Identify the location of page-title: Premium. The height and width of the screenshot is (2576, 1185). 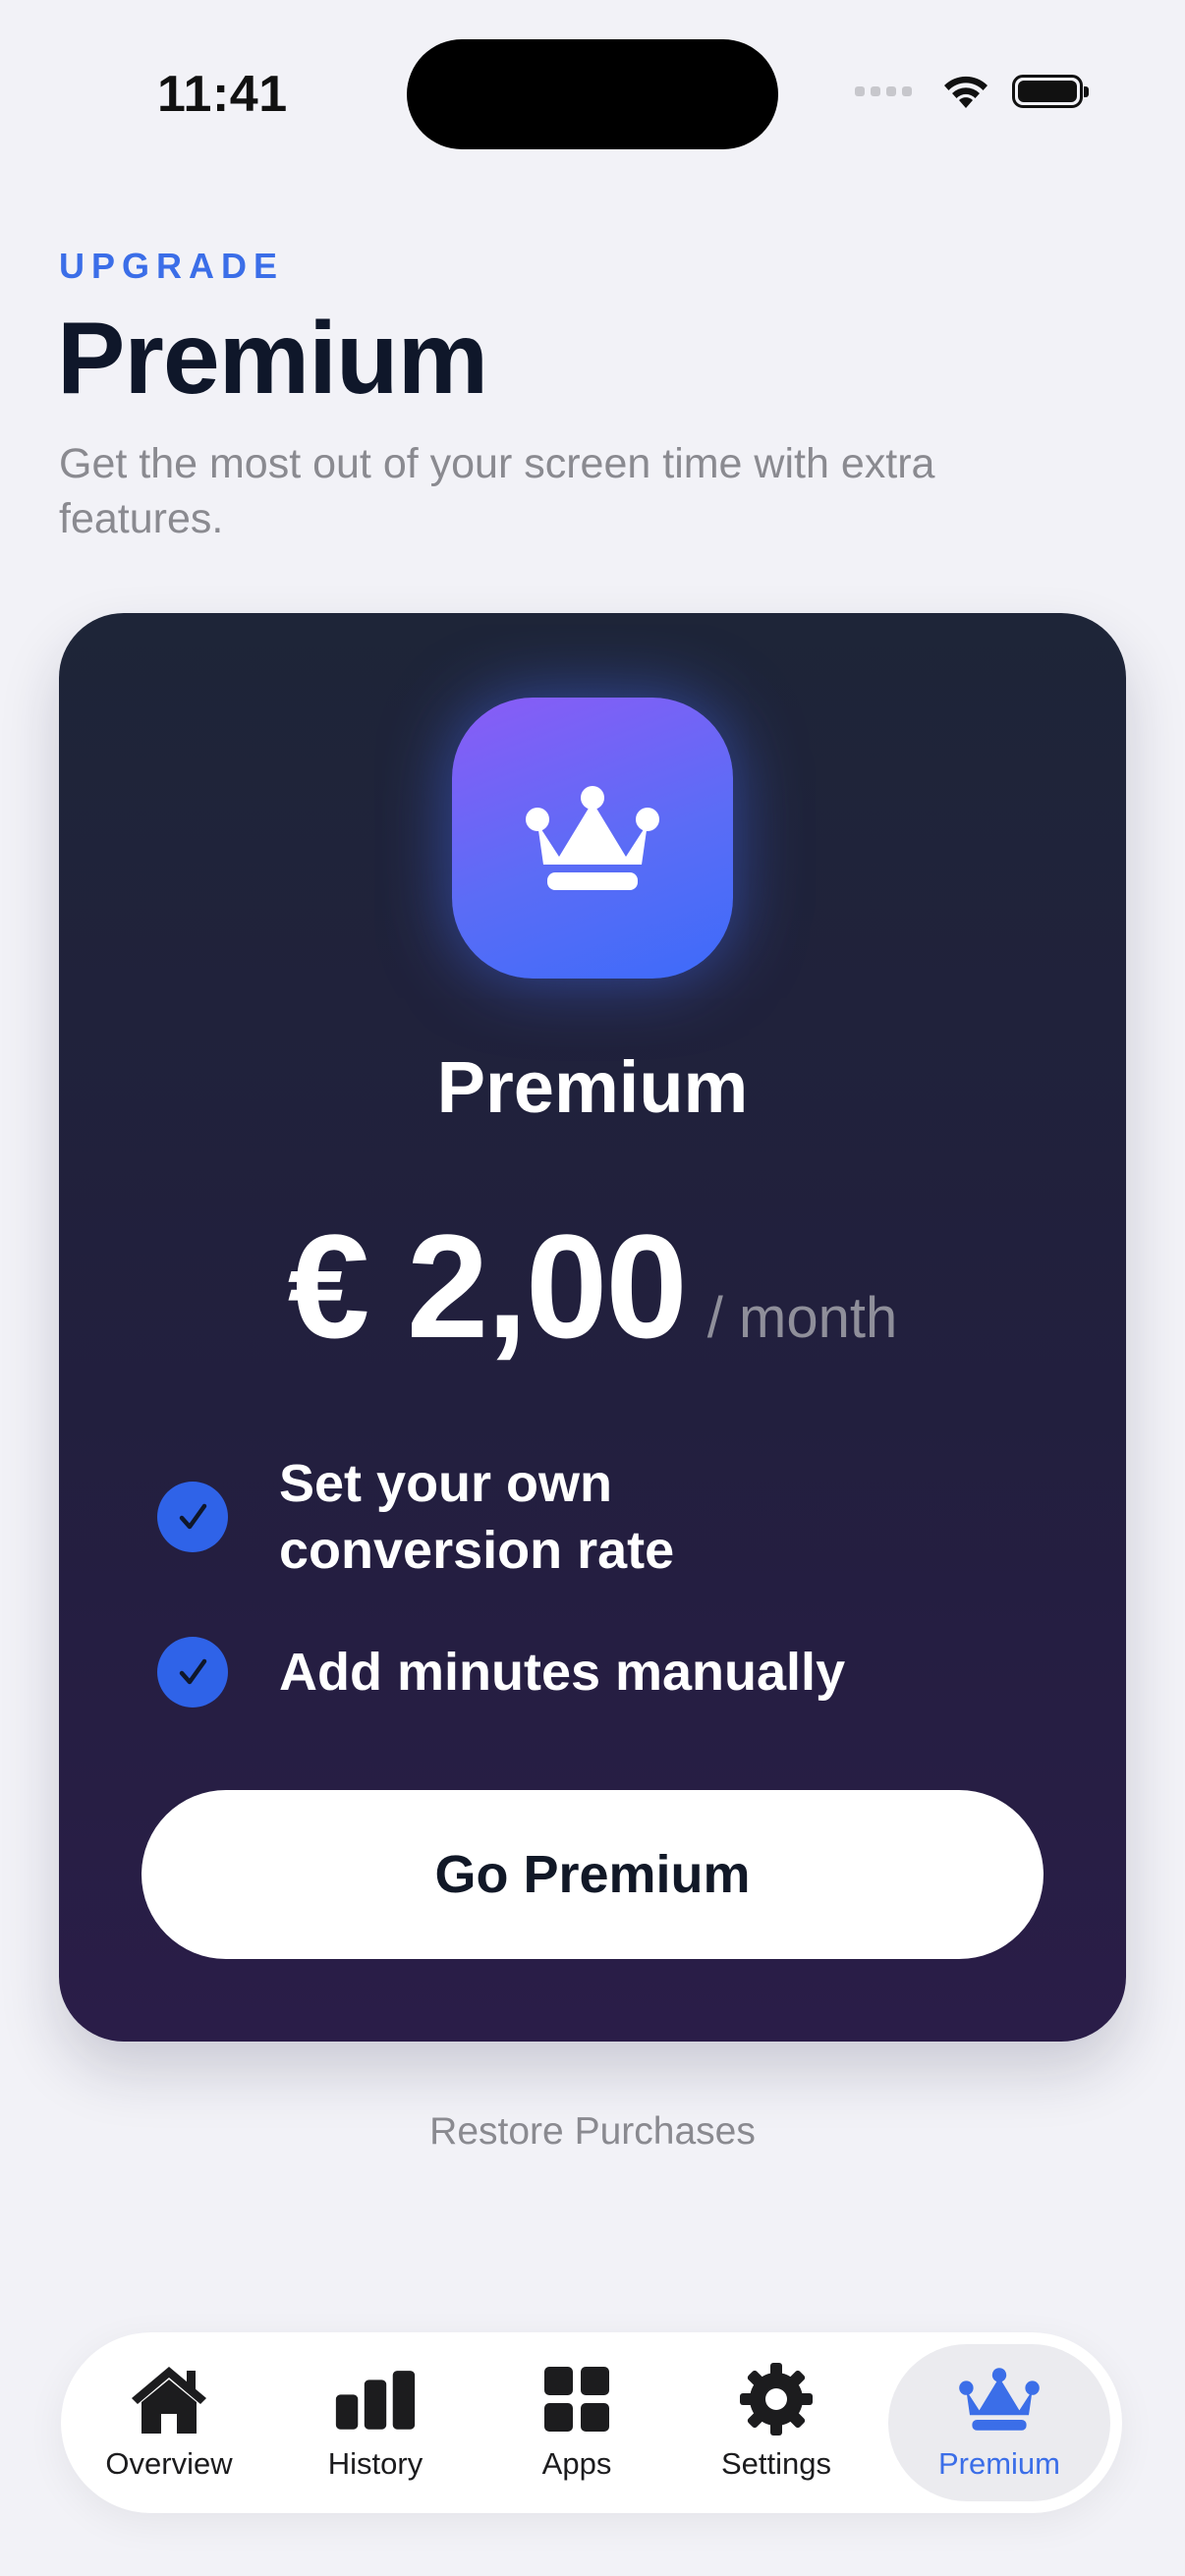
(273, 359).